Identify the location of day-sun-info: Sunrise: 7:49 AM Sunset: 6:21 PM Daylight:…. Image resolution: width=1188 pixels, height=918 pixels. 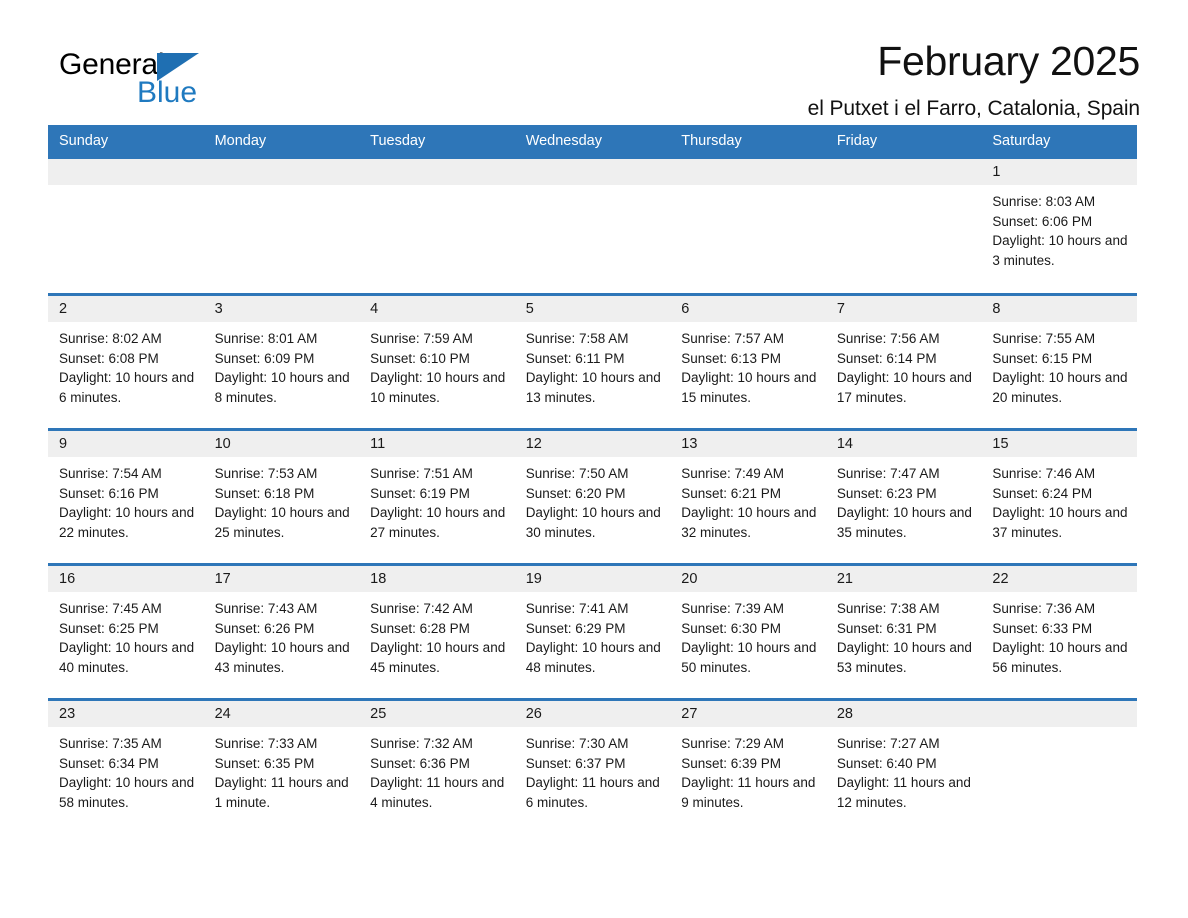
(748, 499).